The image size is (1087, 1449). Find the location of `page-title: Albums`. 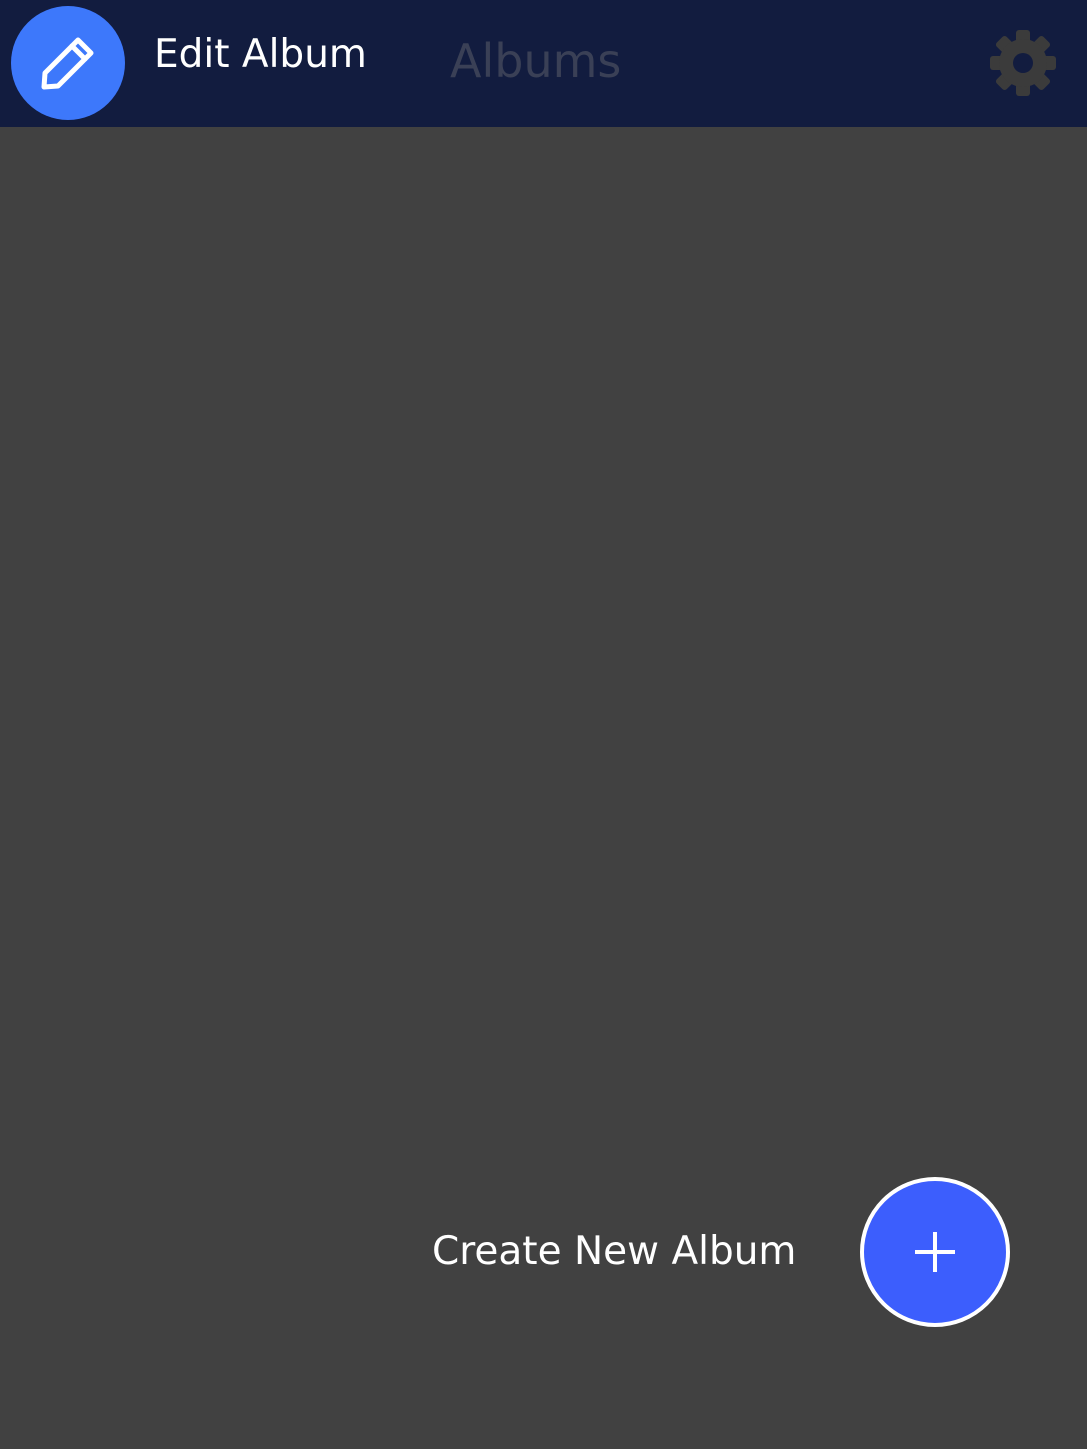

page-title: Albums is located at coordinates (536, 61).